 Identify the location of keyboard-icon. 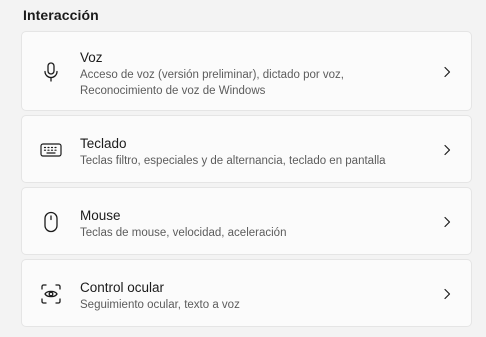
(51, 150).